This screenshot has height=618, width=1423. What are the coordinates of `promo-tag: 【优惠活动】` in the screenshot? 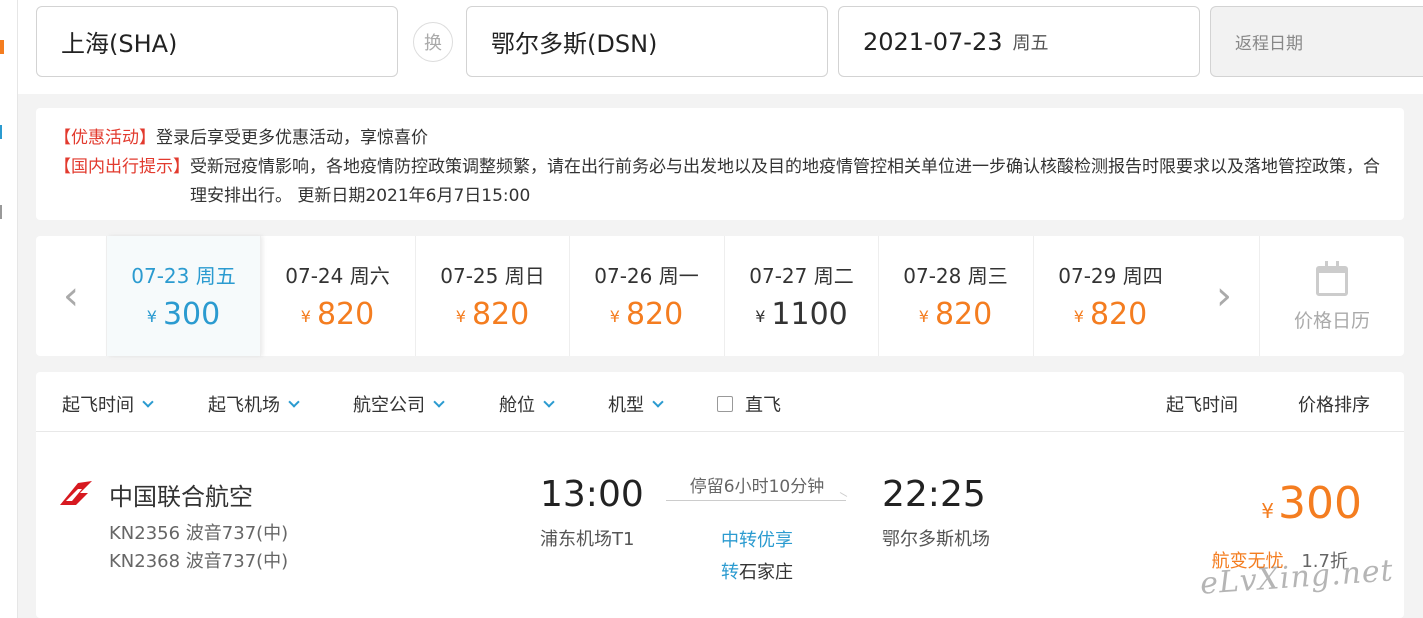 It's located at (105, 138).